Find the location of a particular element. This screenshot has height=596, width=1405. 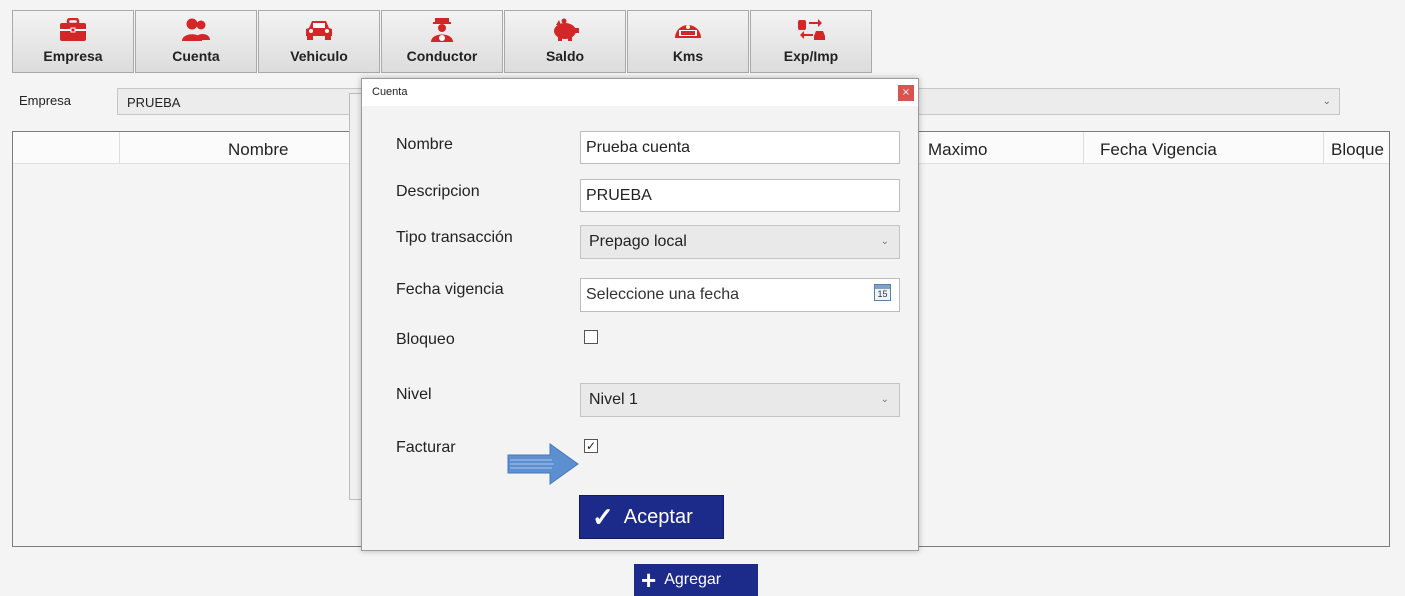

empresa-label: Empresa is located at coordinates (45, 100).